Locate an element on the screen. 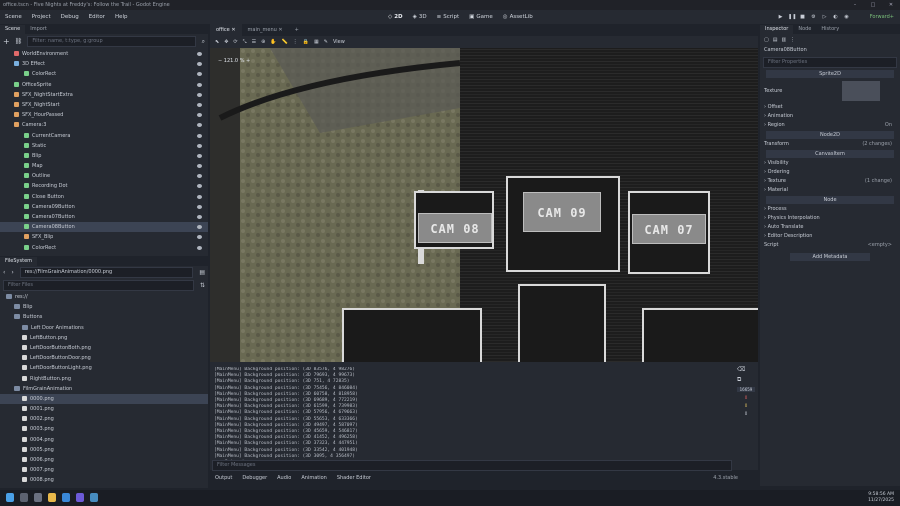  tab-filesystem: FileSystem is located at coordinates (19, 261).